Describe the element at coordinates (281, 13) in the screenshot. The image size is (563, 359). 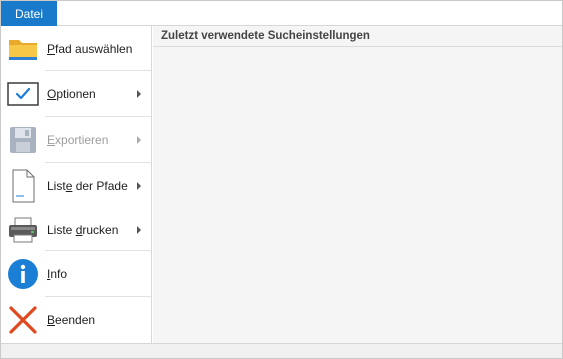
I see `ribbon-bar: Datei` at that location.